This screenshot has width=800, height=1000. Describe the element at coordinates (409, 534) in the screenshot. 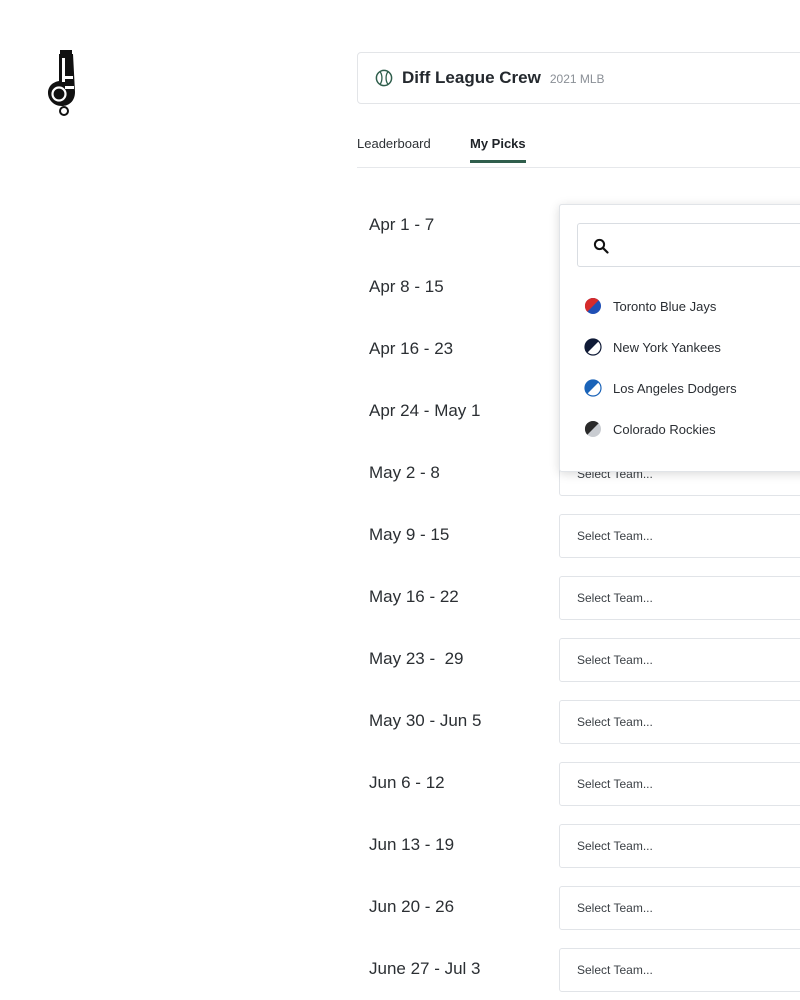

I see `week-label: May 9 - 15` at that location.